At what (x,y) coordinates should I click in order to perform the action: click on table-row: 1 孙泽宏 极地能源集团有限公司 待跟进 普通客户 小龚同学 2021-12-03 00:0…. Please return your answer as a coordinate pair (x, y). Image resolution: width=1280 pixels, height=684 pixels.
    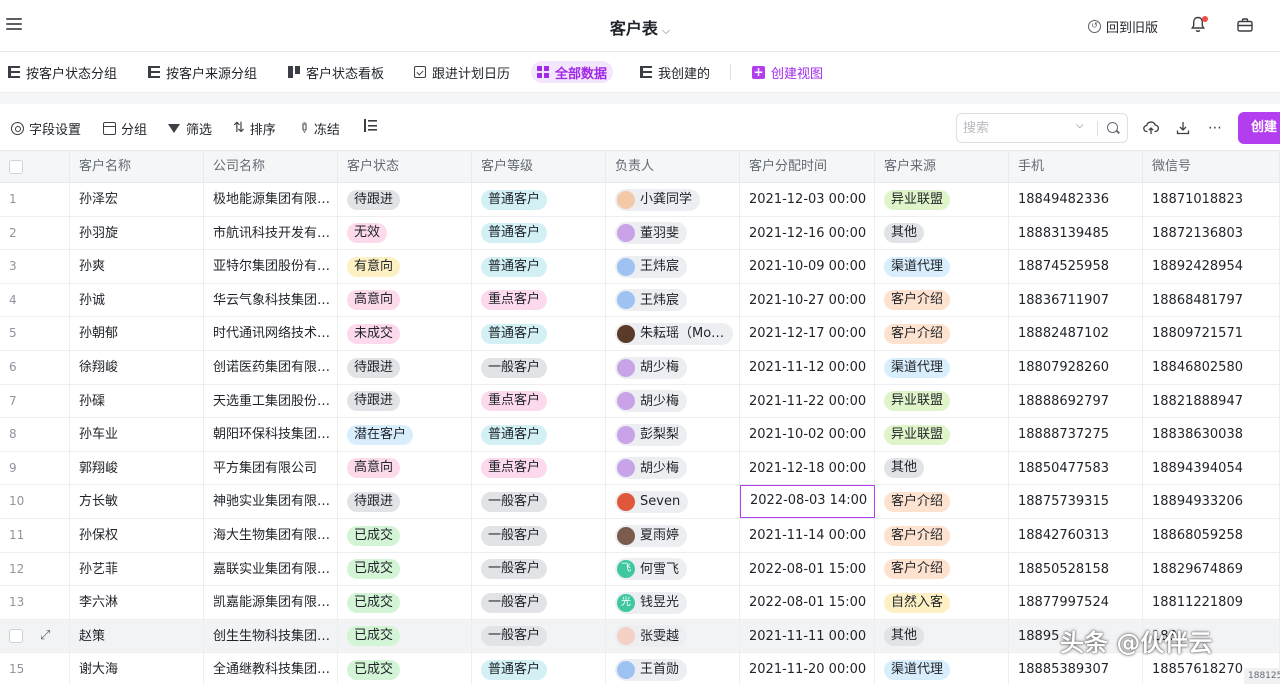
    Looking at the image, I should click on (640, 200).